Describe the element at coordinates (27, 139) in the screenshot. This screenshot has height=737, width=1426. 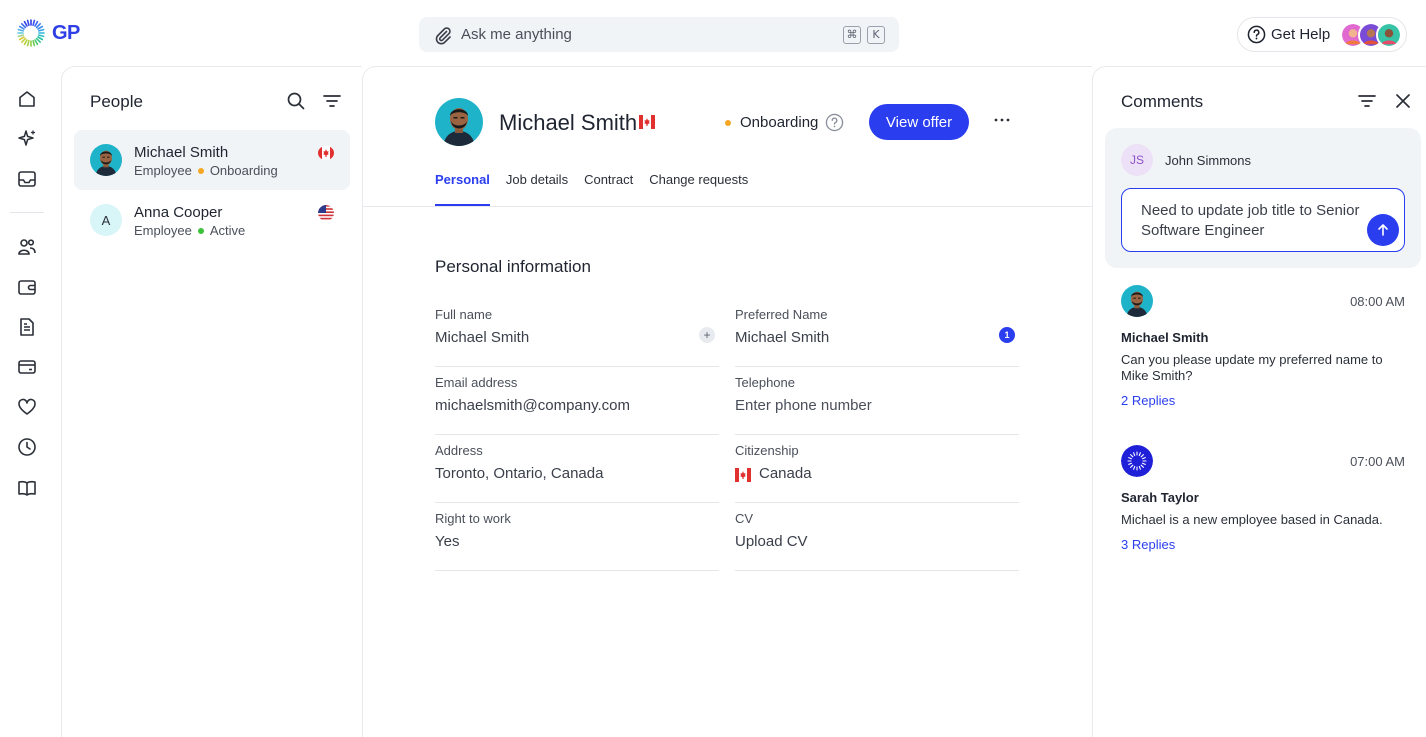
I see `sparkle-icon` at that location.